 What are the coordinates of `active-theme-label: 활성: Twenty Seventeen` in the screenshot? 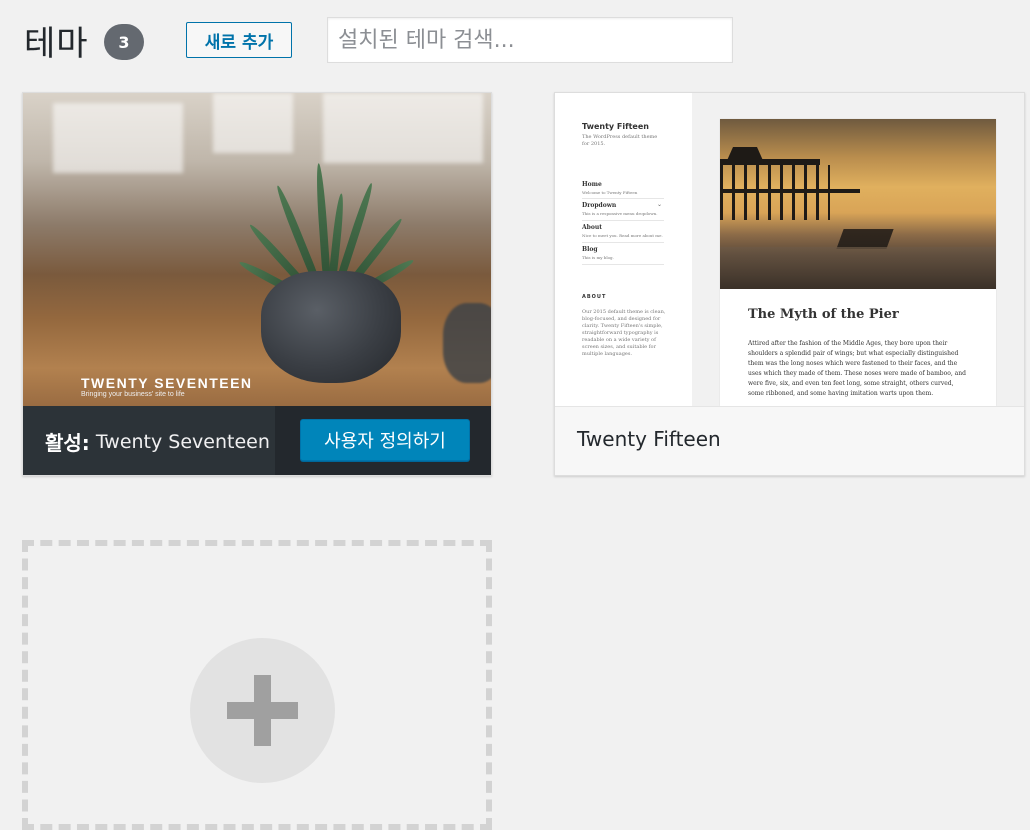 It's located at (149, 440).